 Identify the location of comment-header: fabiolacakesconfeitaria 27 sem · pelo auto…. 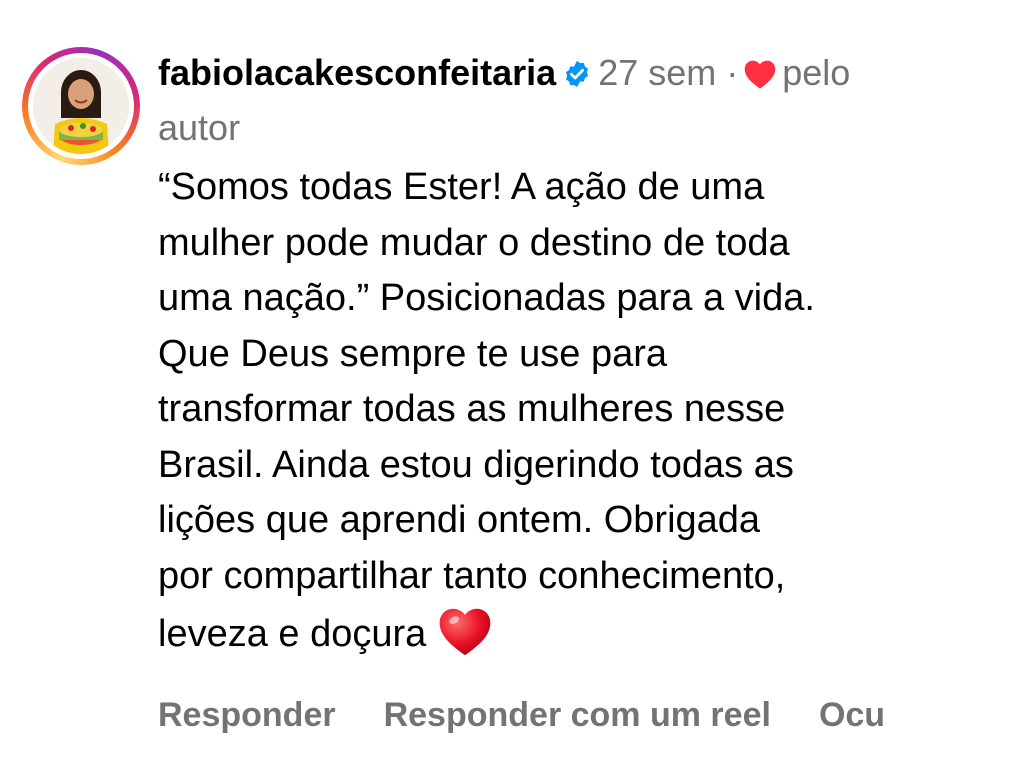
(578, 100).